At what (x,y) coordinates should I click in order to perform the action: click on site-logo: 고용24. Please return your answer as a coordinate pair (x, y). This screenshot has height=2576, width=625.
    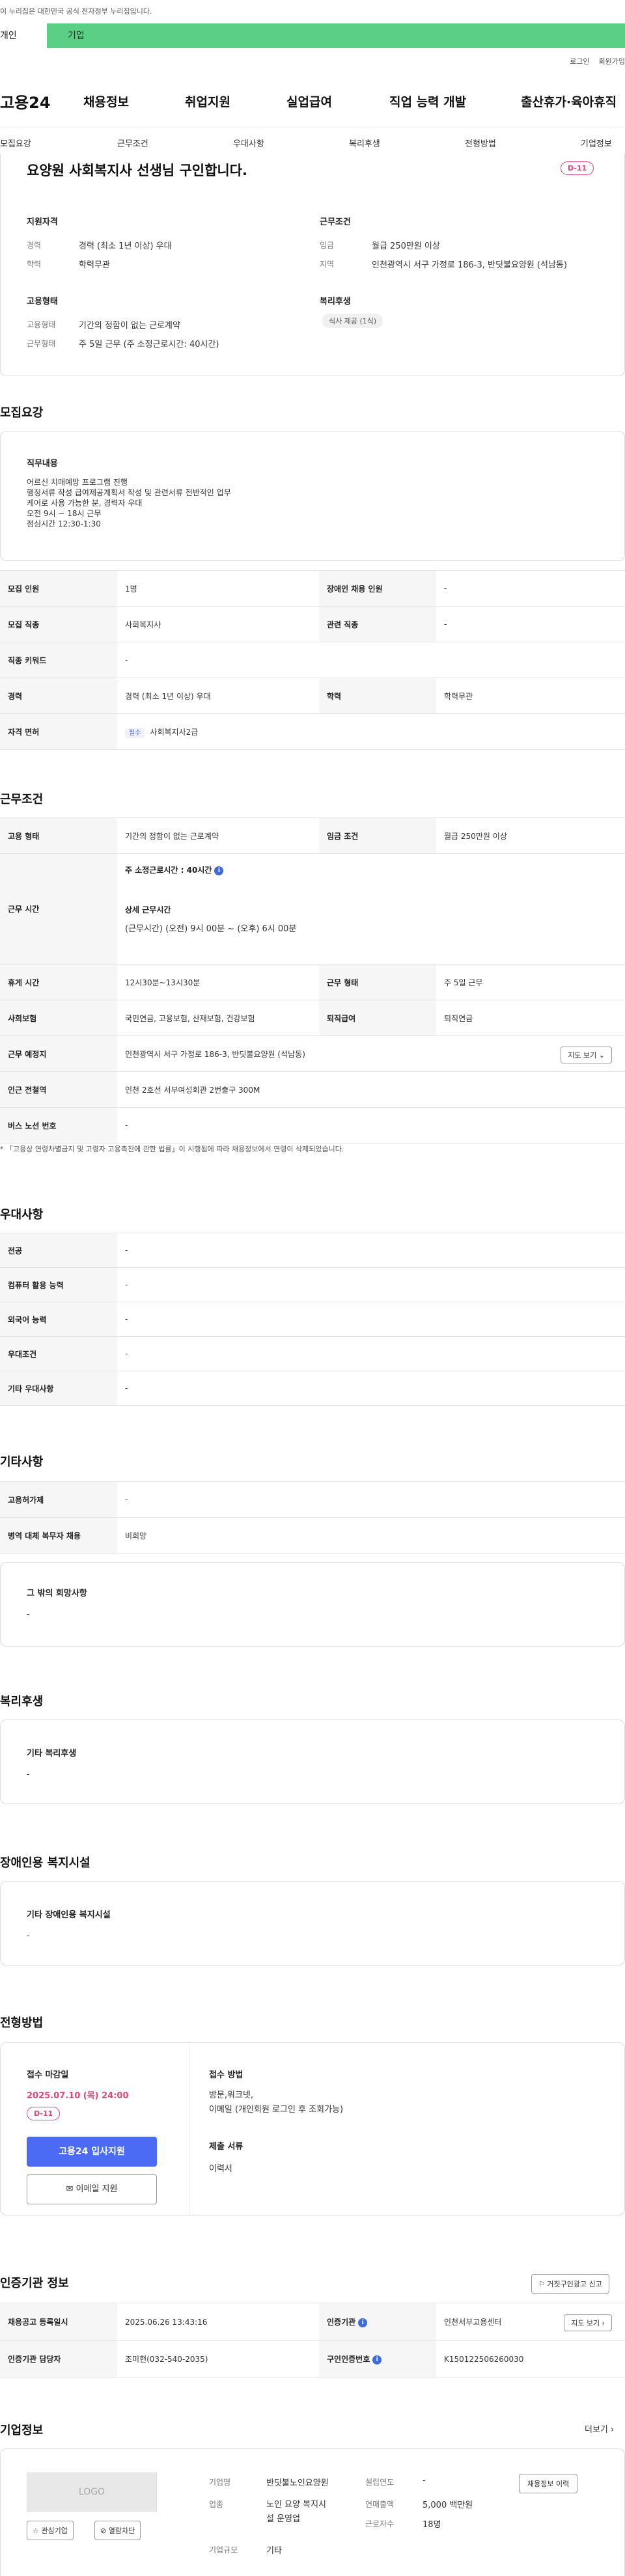
    Looking at the image, I should click on (25, 102).